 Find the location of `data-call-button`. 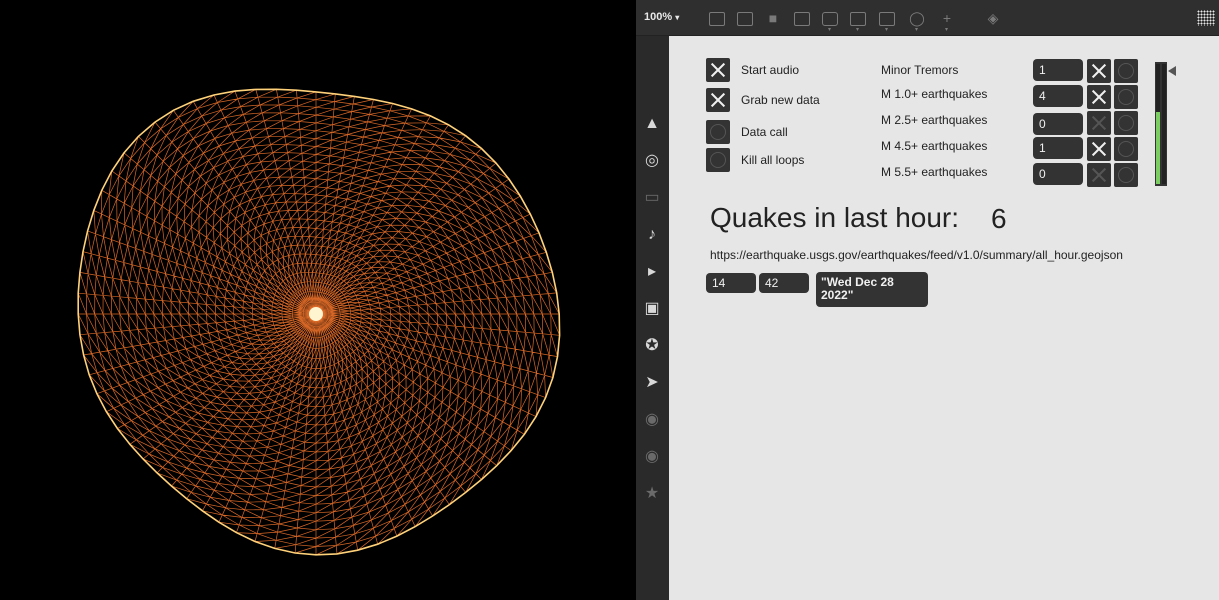

data-call-button is located at coordinates (718, 132).